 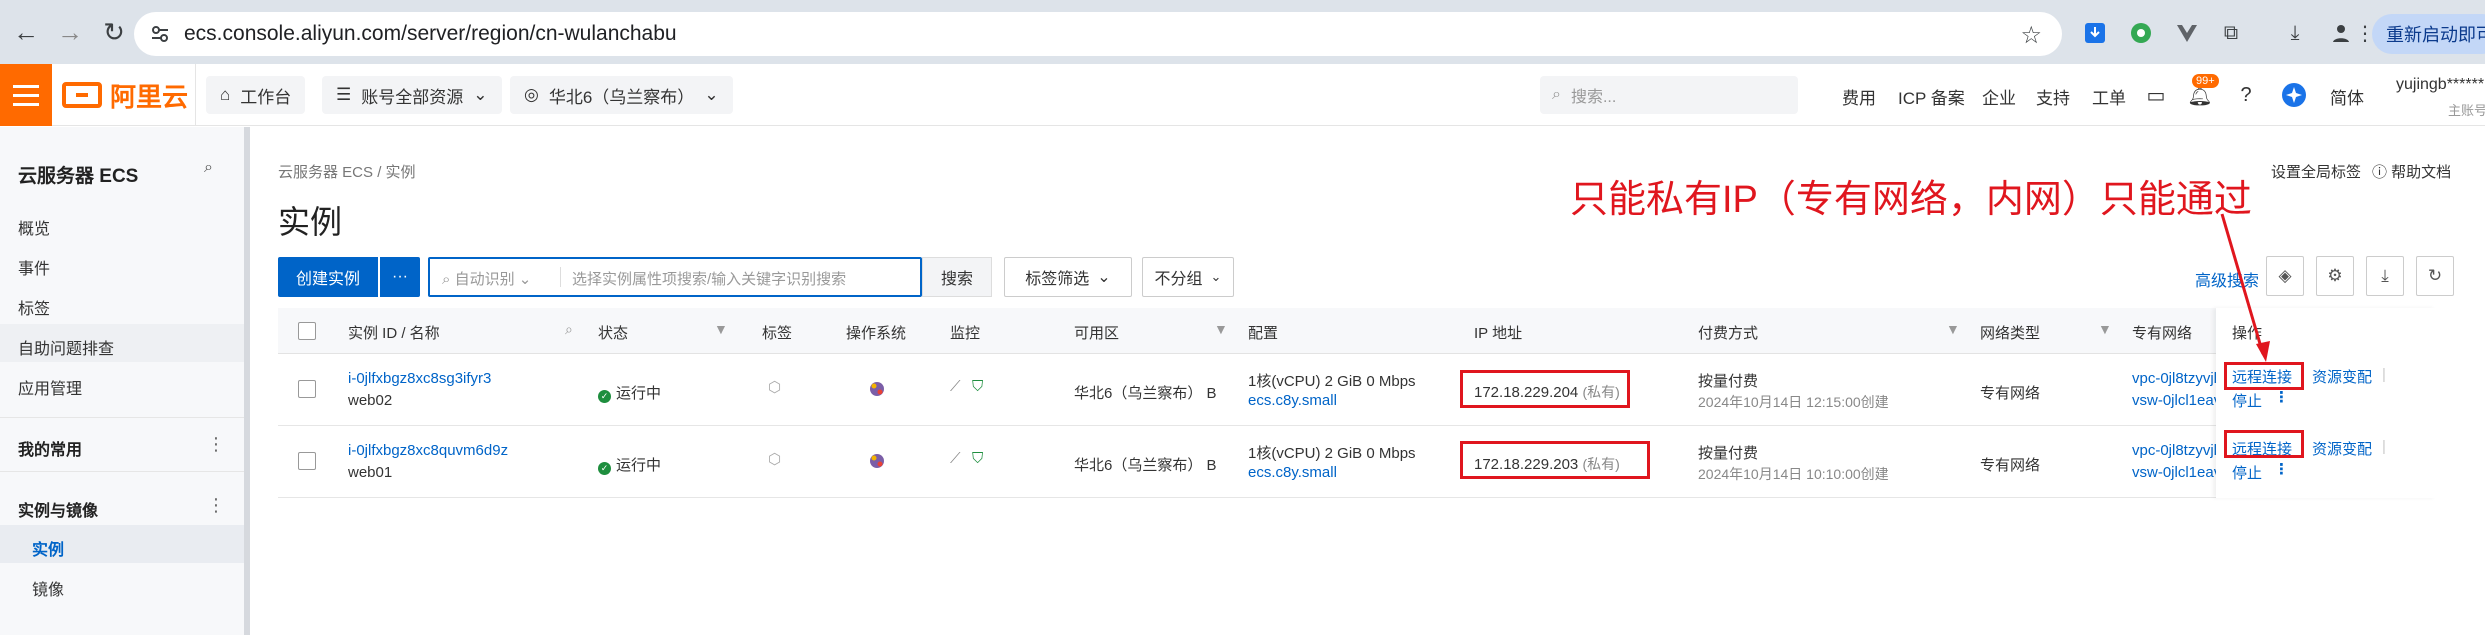 What do you see at coordinates (26, 95) in the screenshot?
I see `hamburger-menu-icon` at bounding box center [26, 95].